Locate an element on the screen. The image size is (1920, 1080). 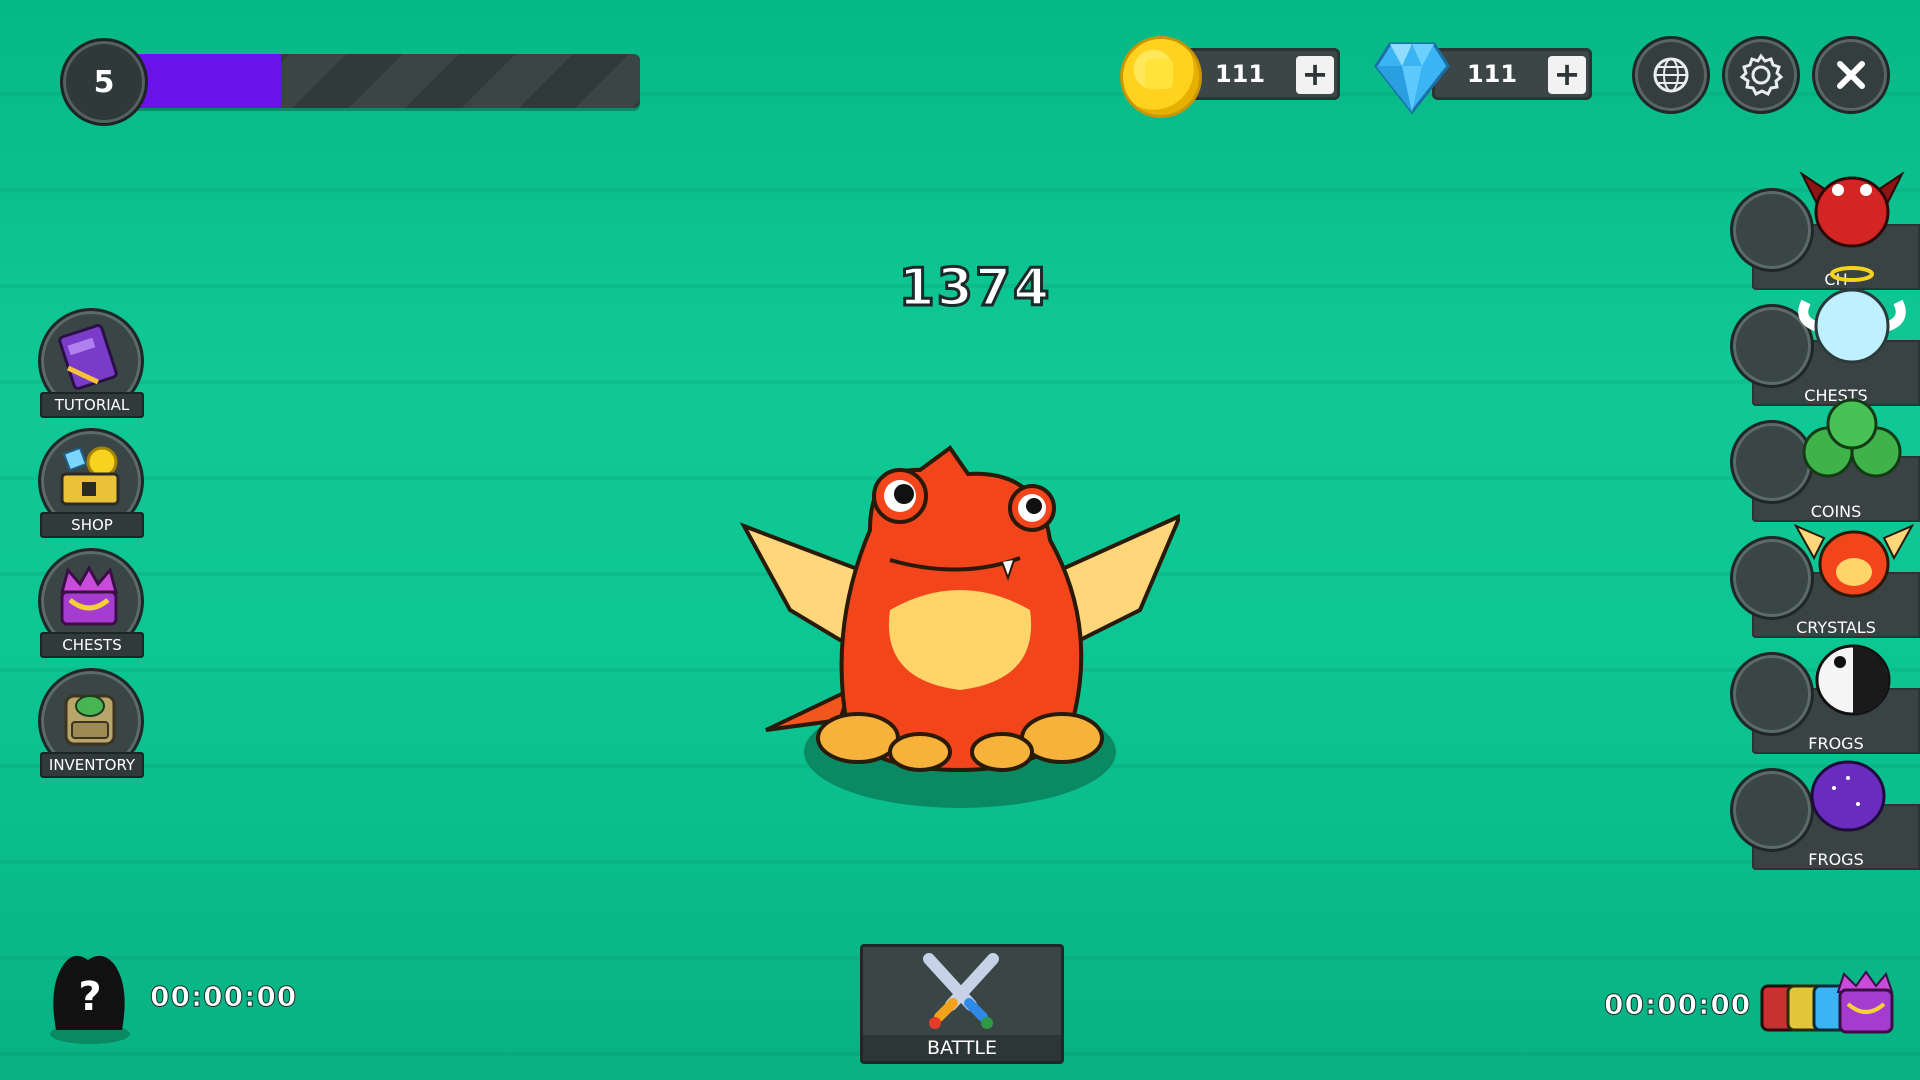
chest-stack-icon is located at coordinates (1826, 1003).